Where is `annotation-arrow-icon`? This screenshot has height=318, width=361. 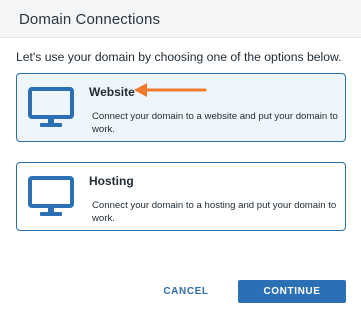
annotation-arrow-icon is located at coordinates (170, 90).